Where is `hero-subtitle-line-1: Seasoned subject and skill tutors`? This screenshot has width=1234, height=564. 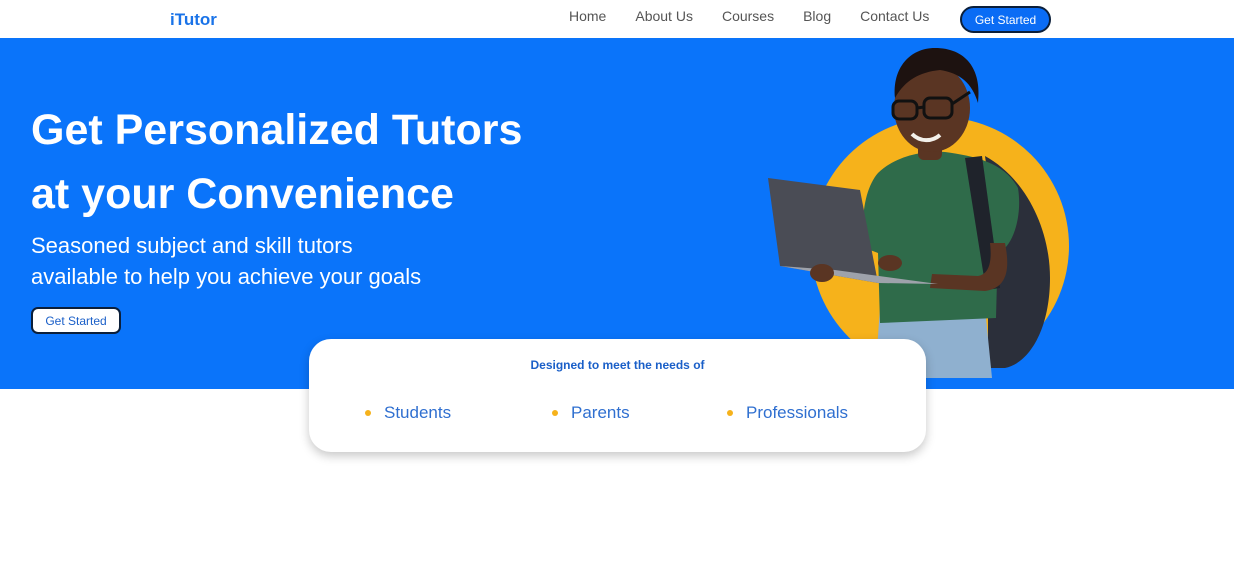
hero-subtitle-line-1: Seasoned subject and skill tutors is located at coordinates (192, 245).